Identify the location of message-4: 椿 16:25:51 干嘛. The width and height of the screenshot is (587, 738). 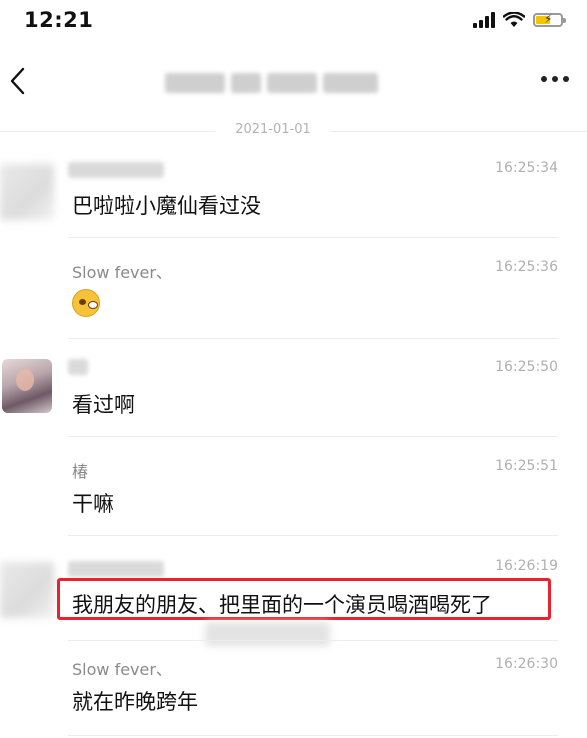
(293, 487).